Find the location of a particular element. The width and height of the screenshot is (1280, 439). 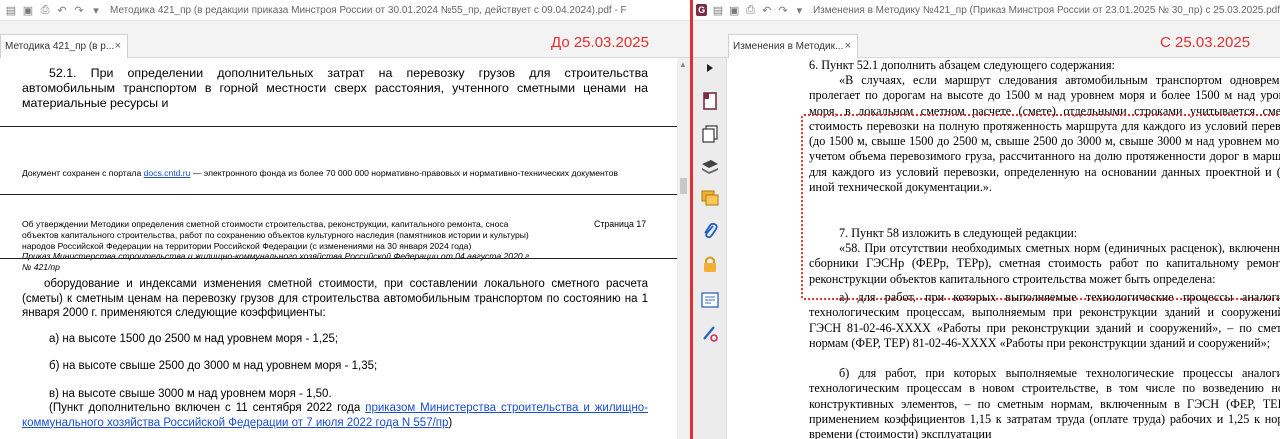

page-number: Страница 17 is located at coordinates (620, 224).